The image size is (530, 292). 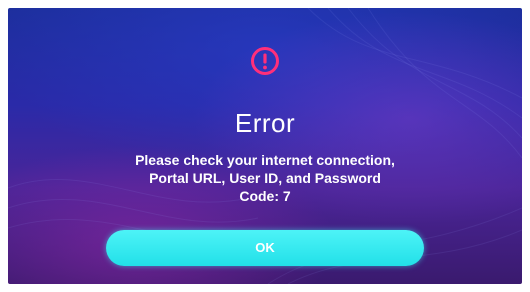 I want to click on message-line: Portal URL, User ID, and Password, so click(x=265, y=178).